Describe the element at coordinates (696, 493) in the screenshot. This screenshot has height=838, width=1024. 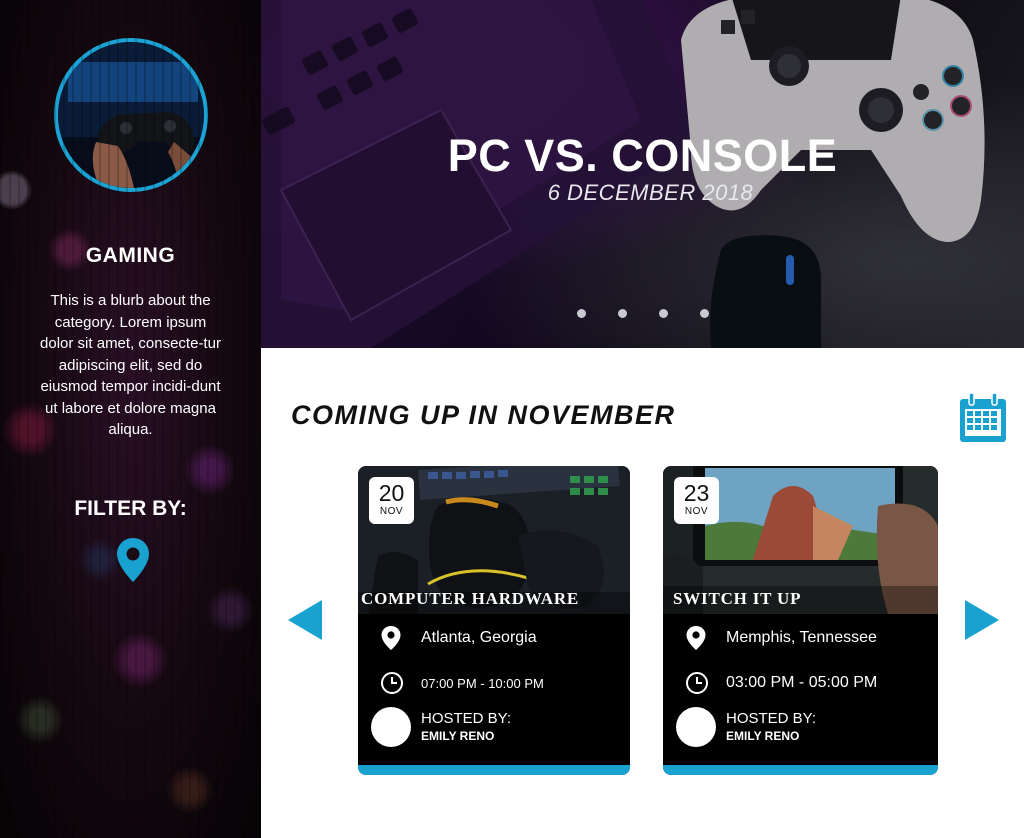
I see `date-day: 23` at that location.